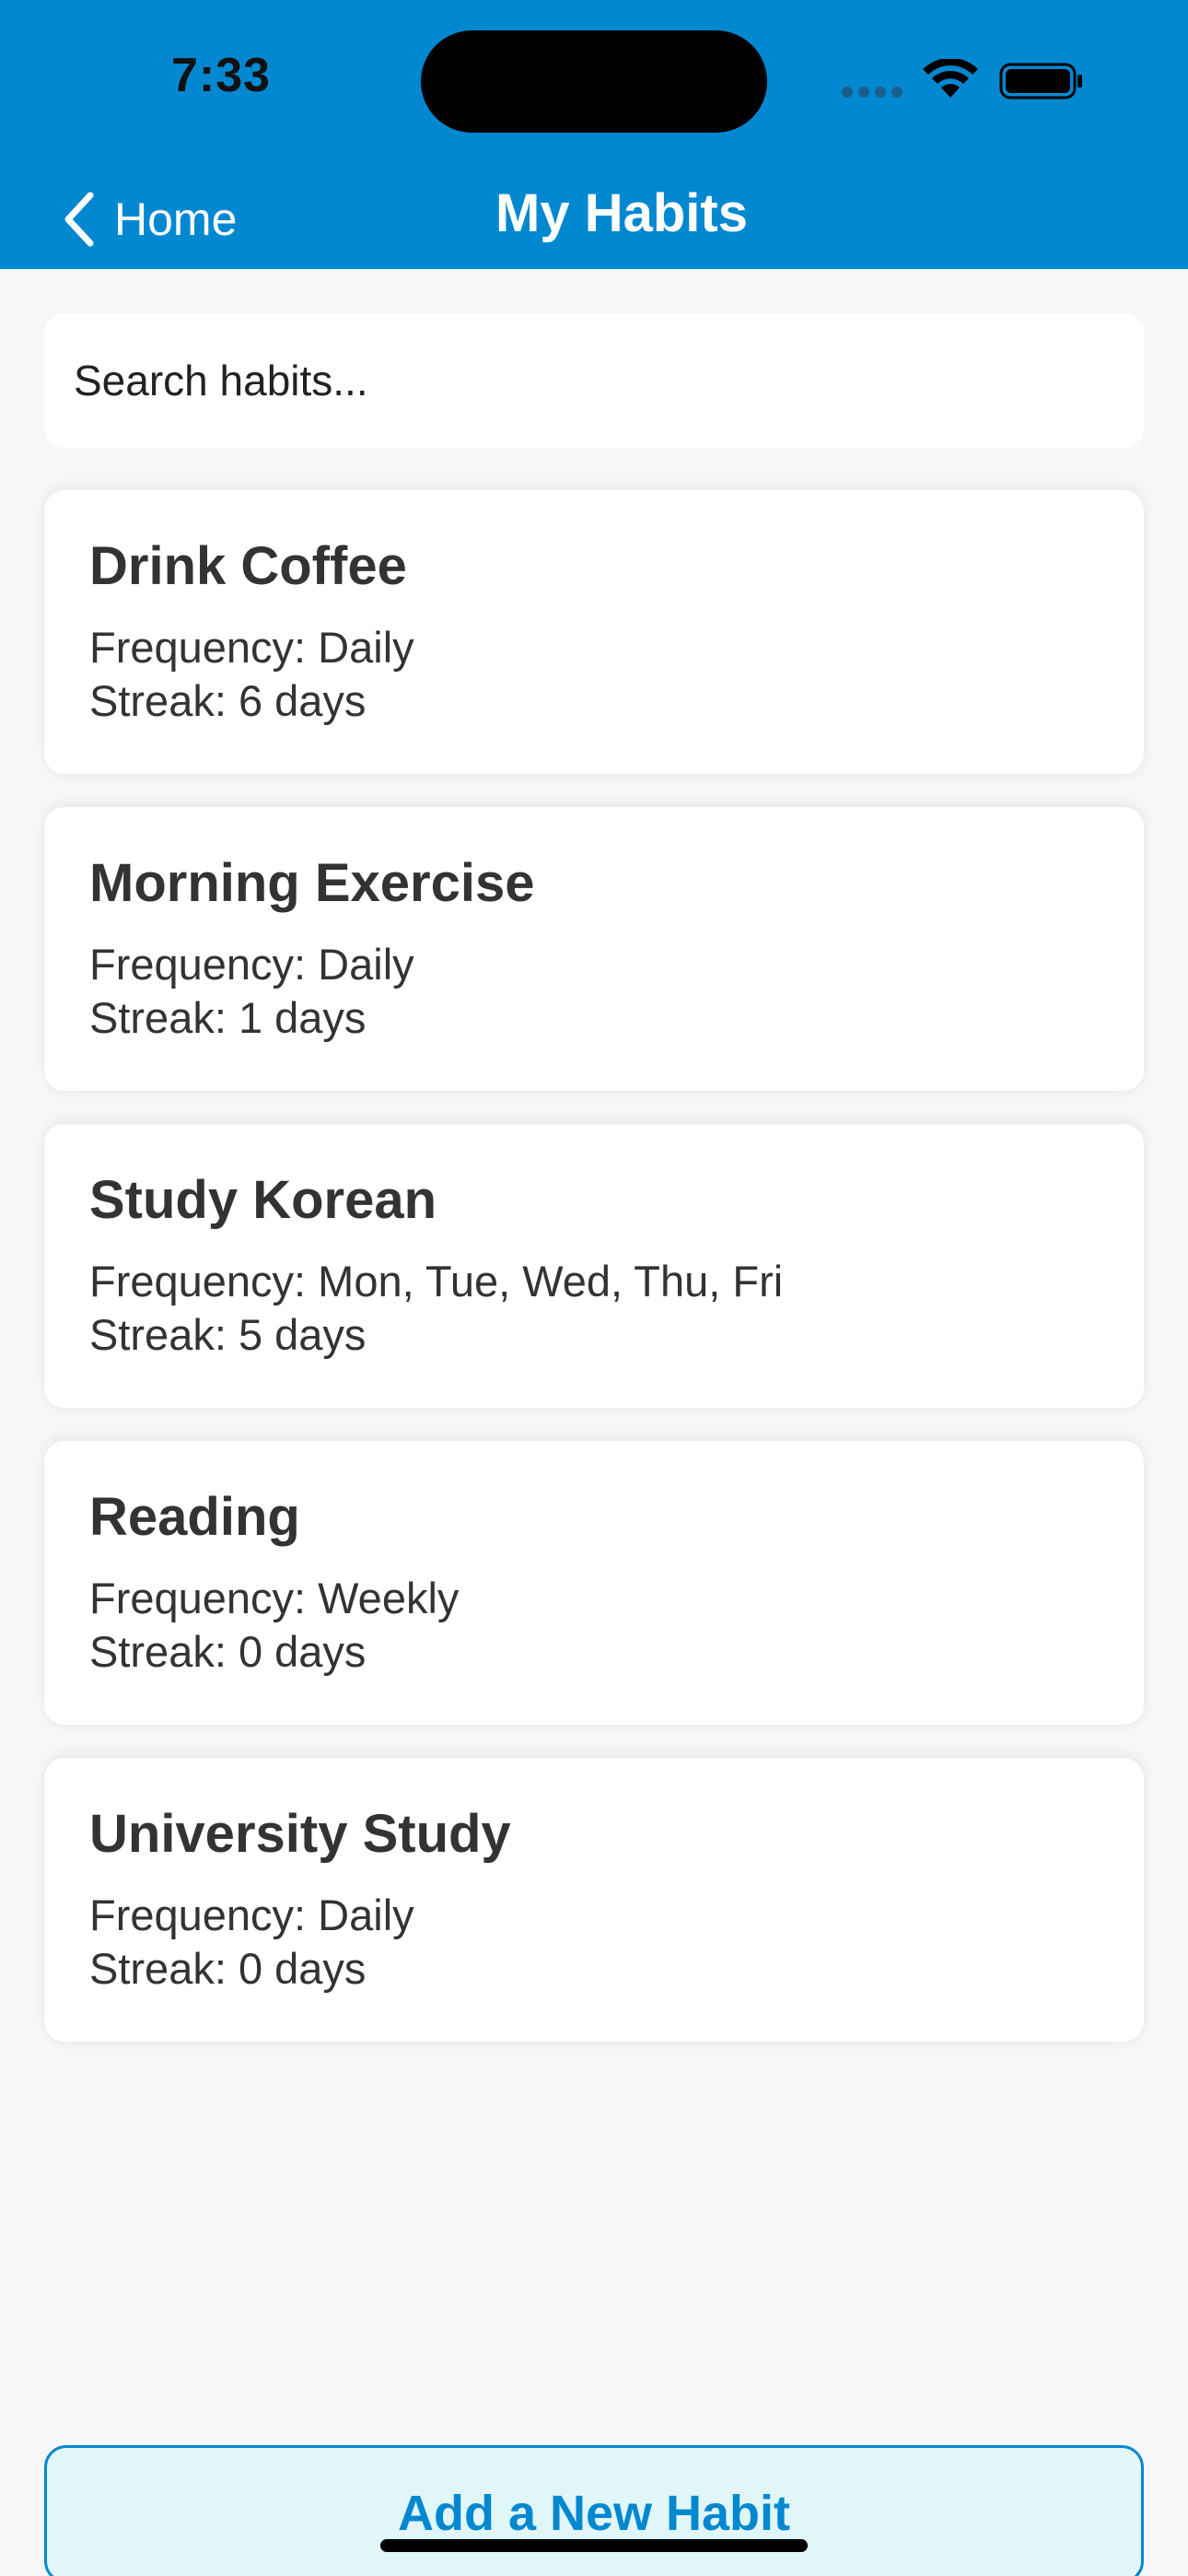 This screenshot has height=2576, width=1188. What do you see at coordinates (274, 1598) in the screenshot?
I see `habit-frequency: Frequency: Weekly` at bounding box center [274, 1598].